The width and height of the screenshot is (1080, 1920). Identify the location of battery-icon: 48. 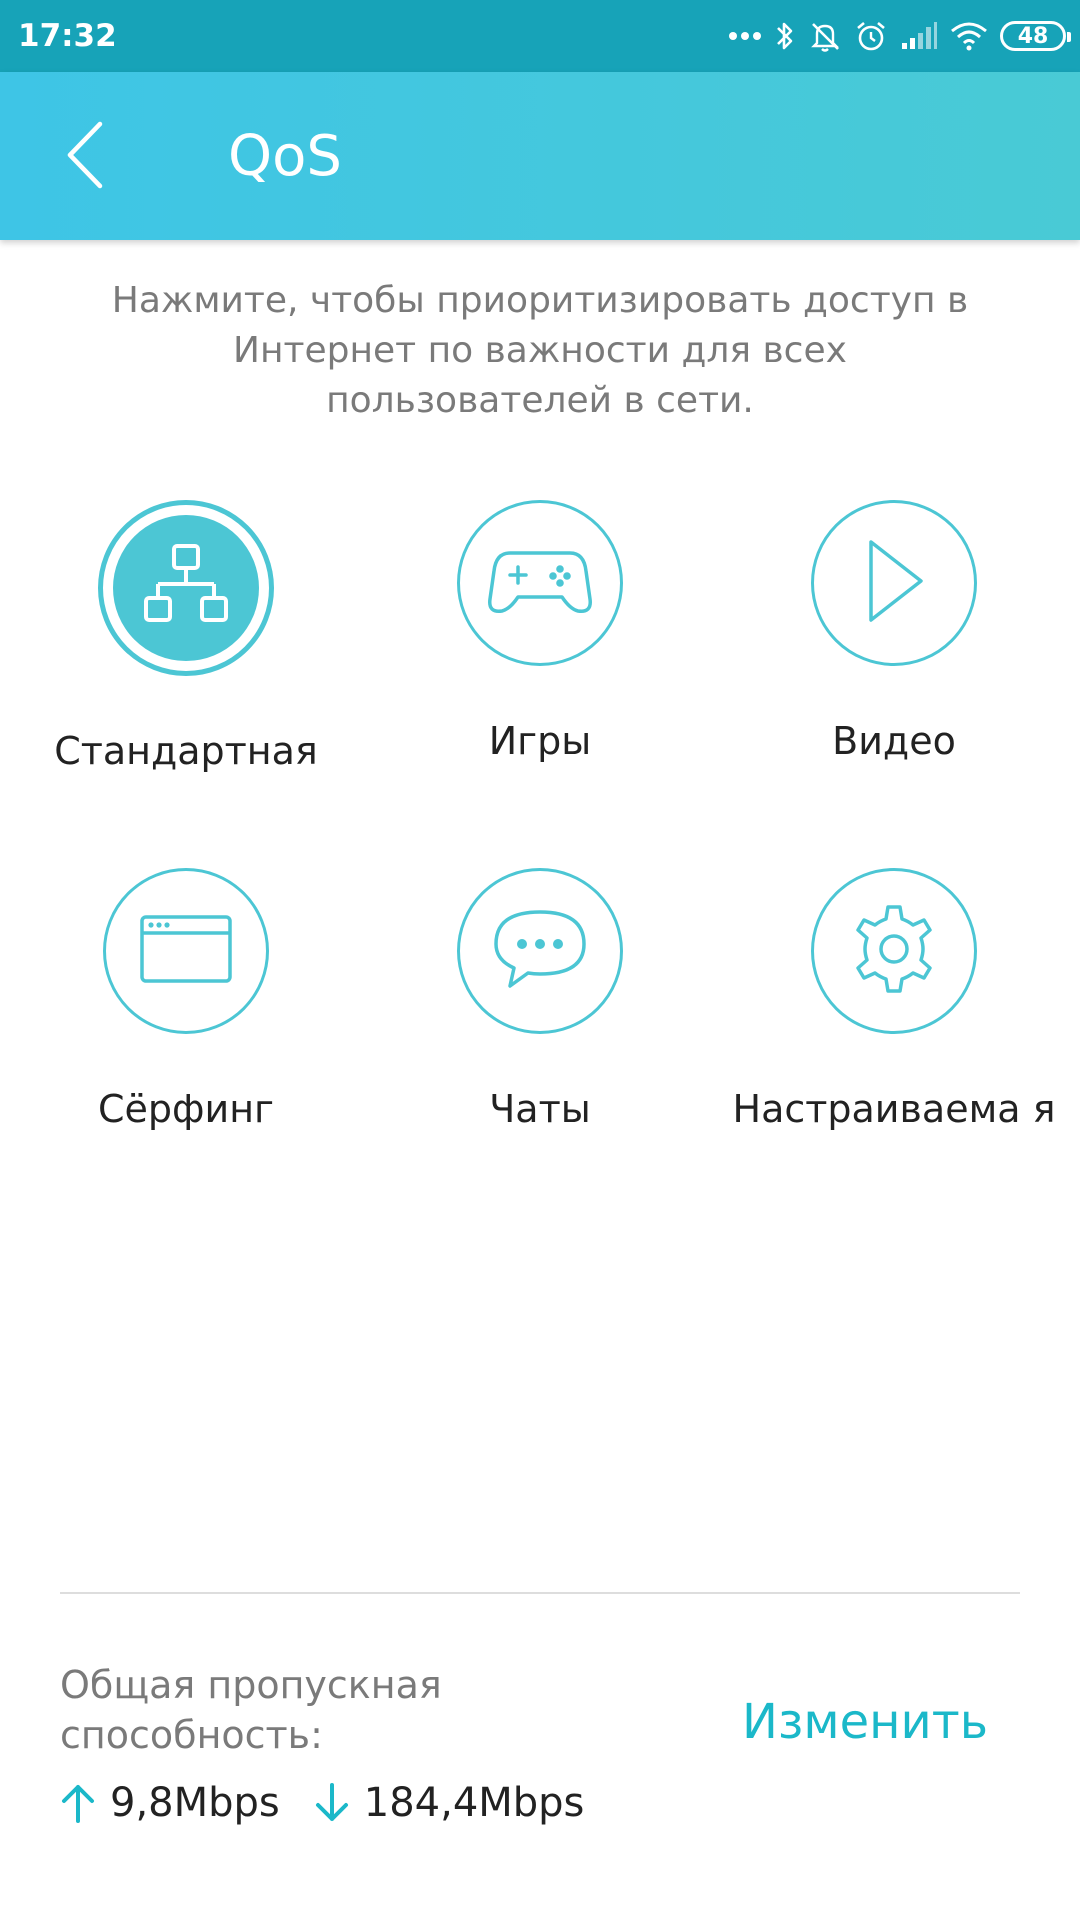
(1035, 36).